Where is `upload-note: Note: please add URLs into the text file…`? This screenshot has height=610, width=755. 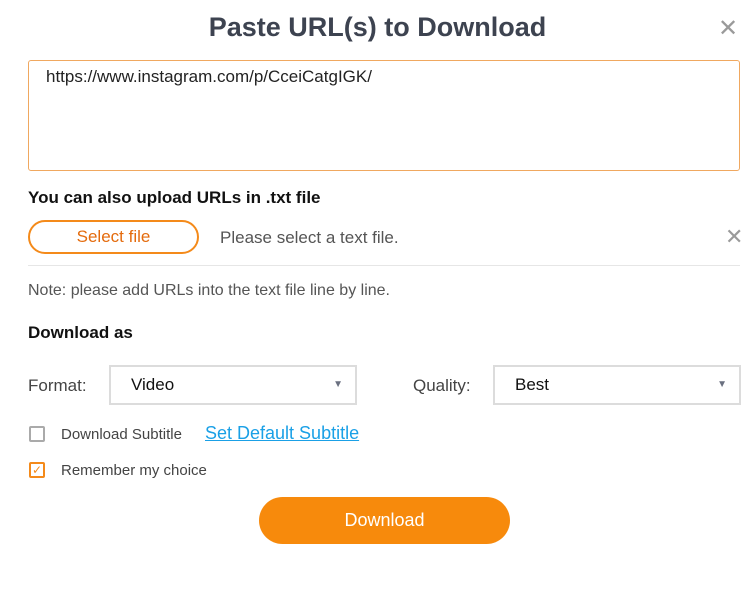 upload-note: Note: please add URLs into the text file… is located at coordinates (209, 290).